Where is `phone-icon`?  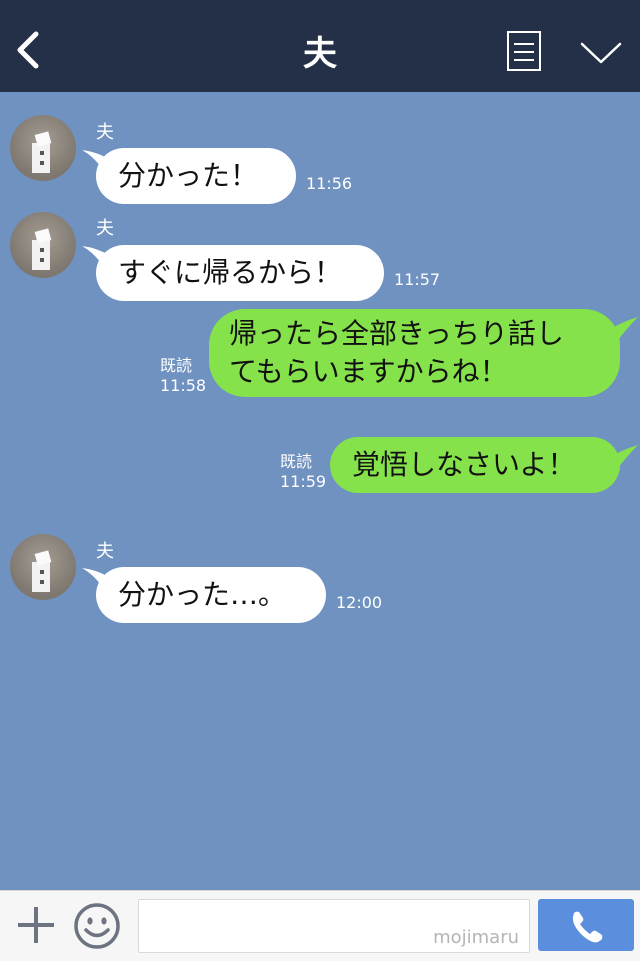
phone-icon is located at coordinates (587, 927).